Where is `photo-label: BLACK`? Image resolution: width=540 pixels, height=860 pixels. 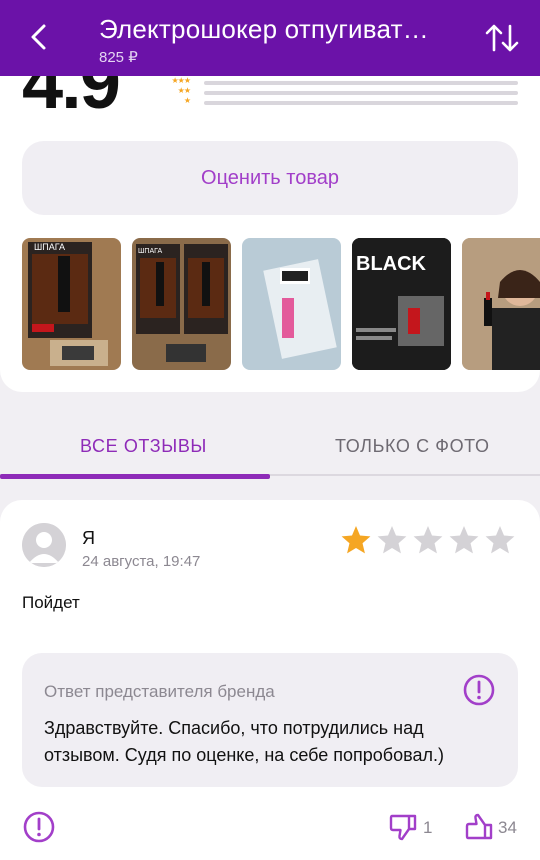
photo-label: BLACK is located at coordinates (391, 264).